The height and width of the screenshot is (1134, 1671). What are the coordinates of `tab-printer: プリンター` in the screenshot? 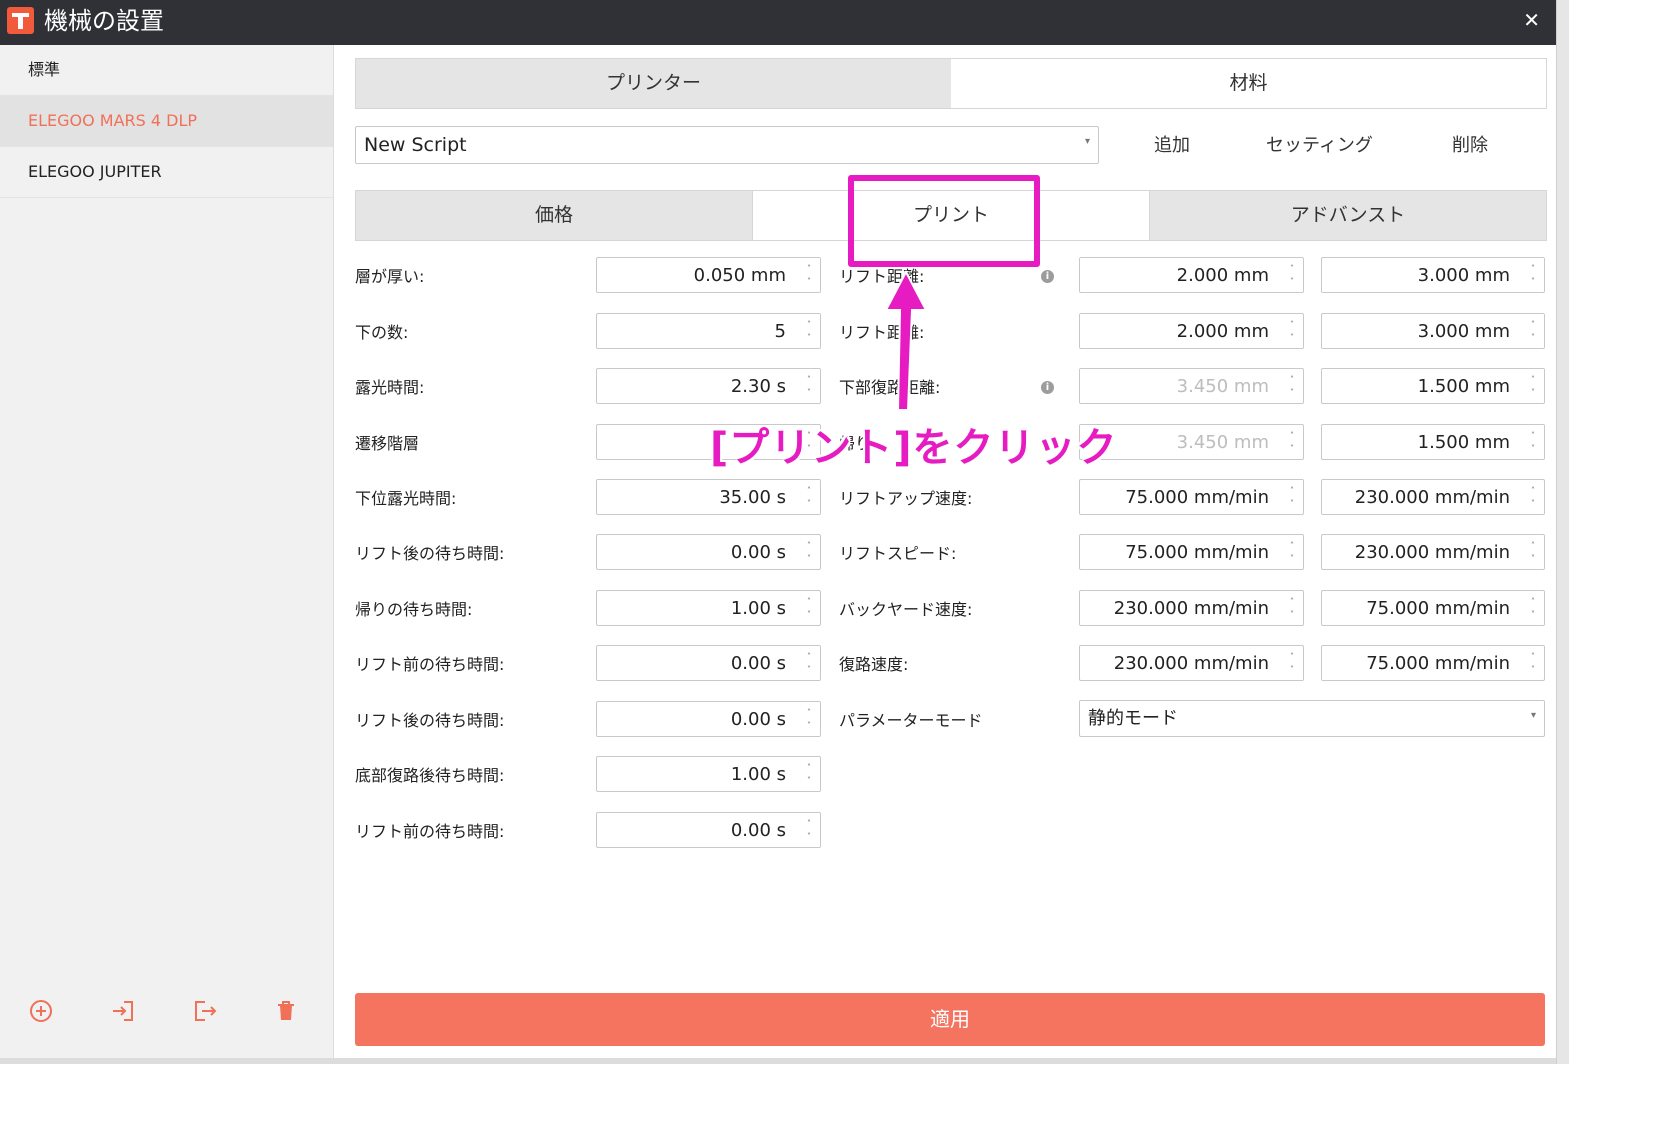 It's located at (653, 83).